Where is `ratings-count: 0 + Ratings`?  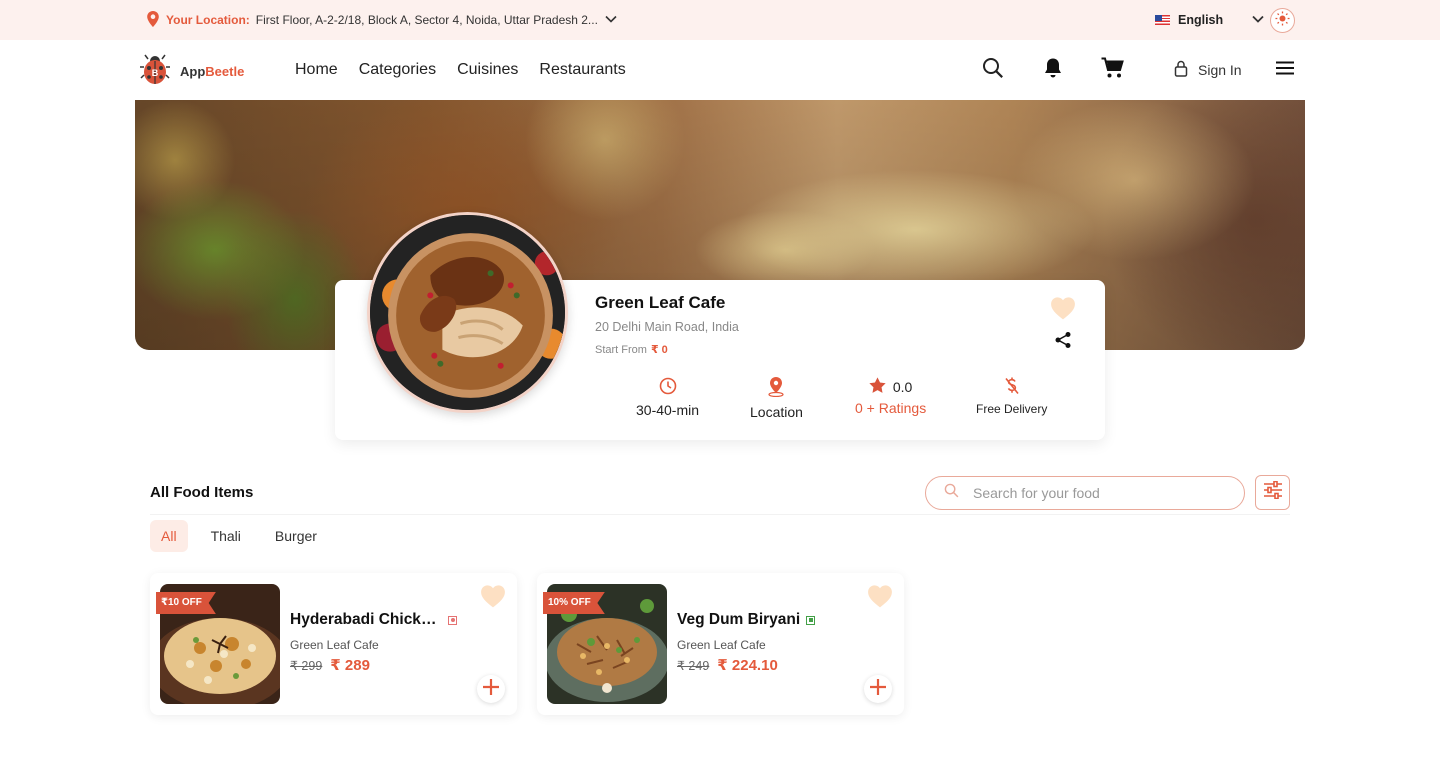 ratings-count: 0 + Ratings is located at coordinates (891, 408).